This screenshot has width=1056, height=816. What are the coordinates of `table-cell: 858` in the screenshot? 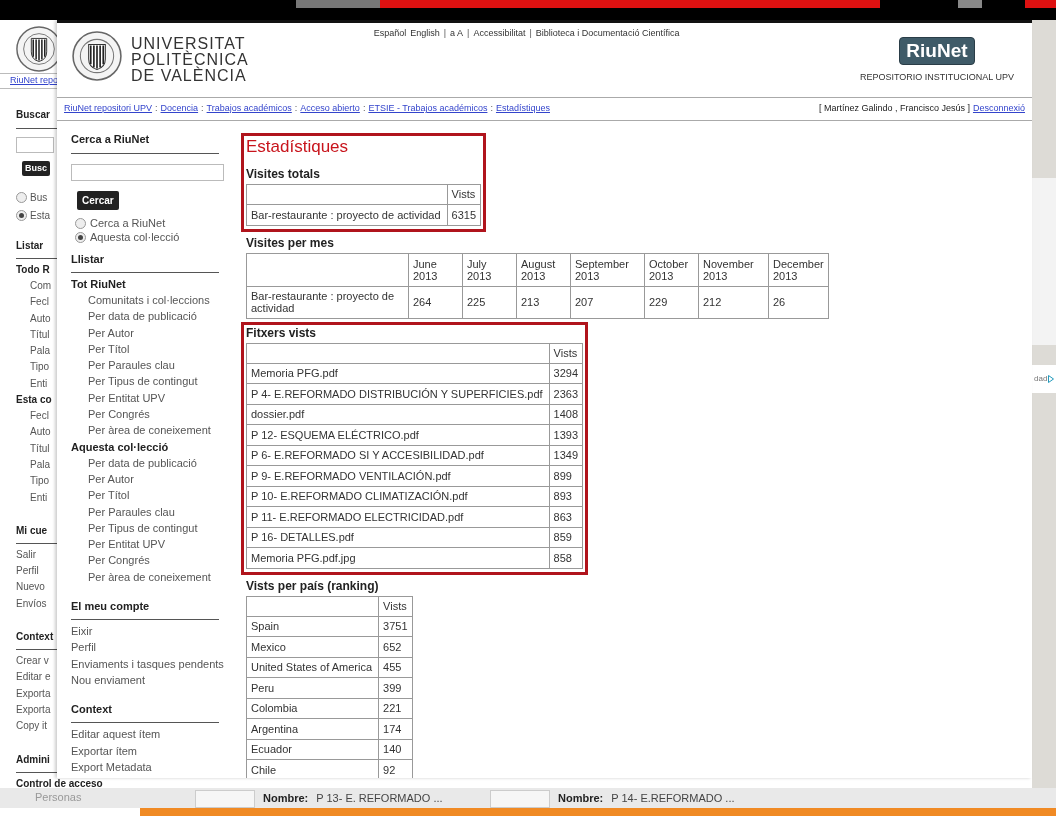 It's located at (566, 557).